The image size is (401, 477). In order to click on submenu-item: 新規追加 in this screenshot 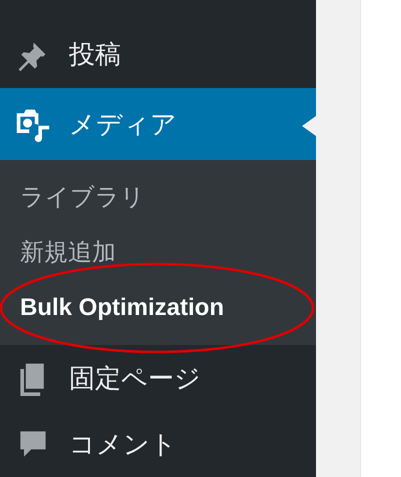, I will do `click(158, 252)`.